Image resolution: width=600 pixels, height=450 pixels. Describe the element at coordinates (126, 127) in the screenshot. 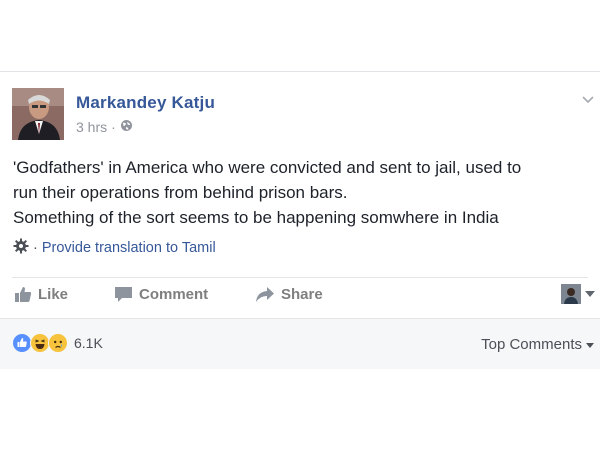

I see `globe-icon` at that location.